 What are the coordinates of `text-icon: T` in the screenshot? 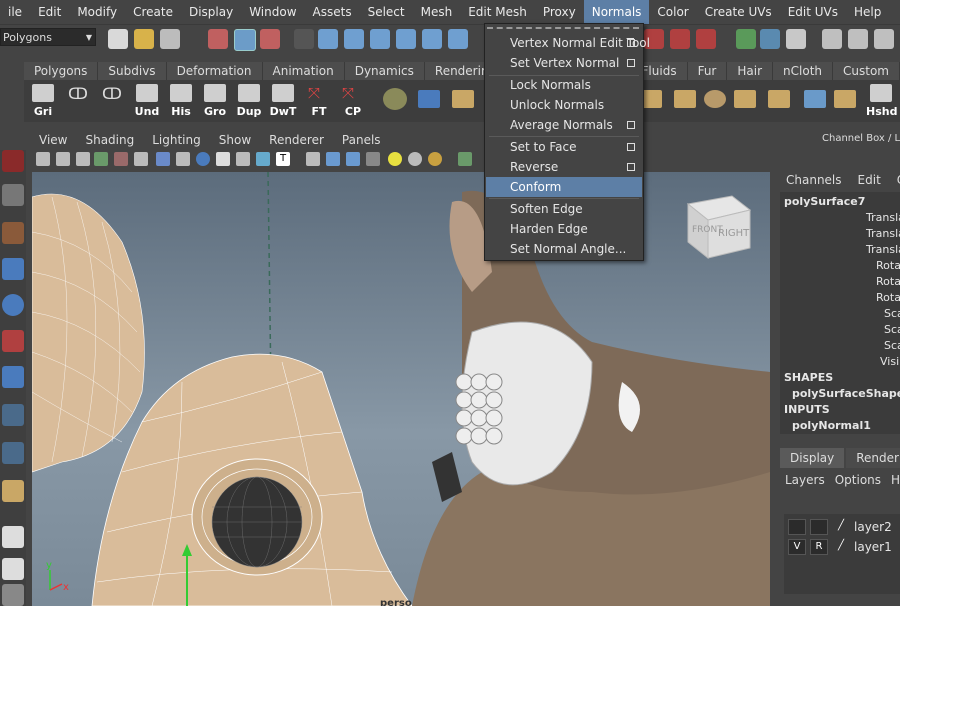 It's located at (283, 159).